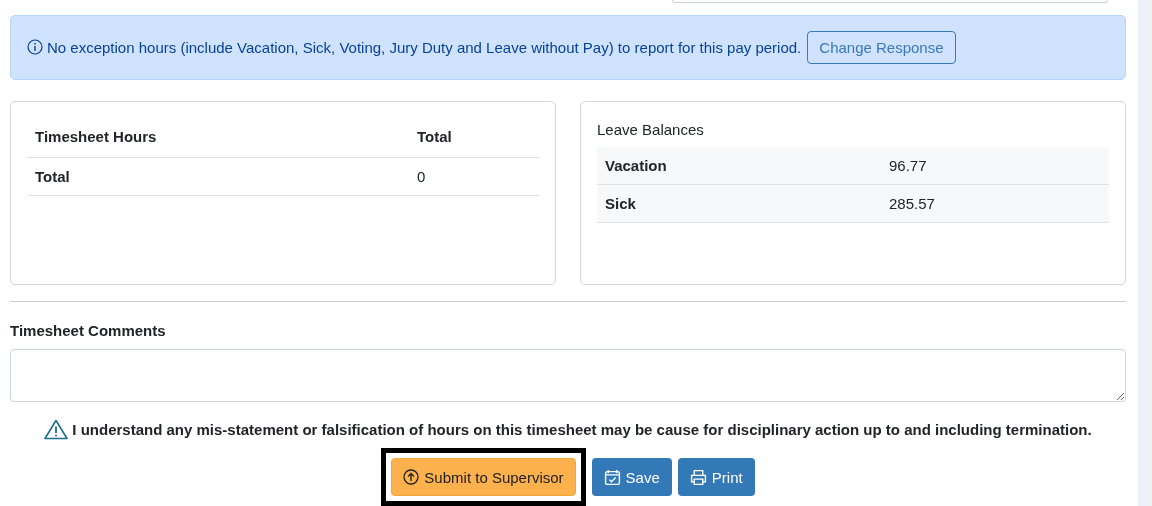 The height and width of the screenshot is (506, 1152). What do you see at coordinates (716, 477) in the screenshot?
I see `print-button: Print` at bounding box center [716, 477].